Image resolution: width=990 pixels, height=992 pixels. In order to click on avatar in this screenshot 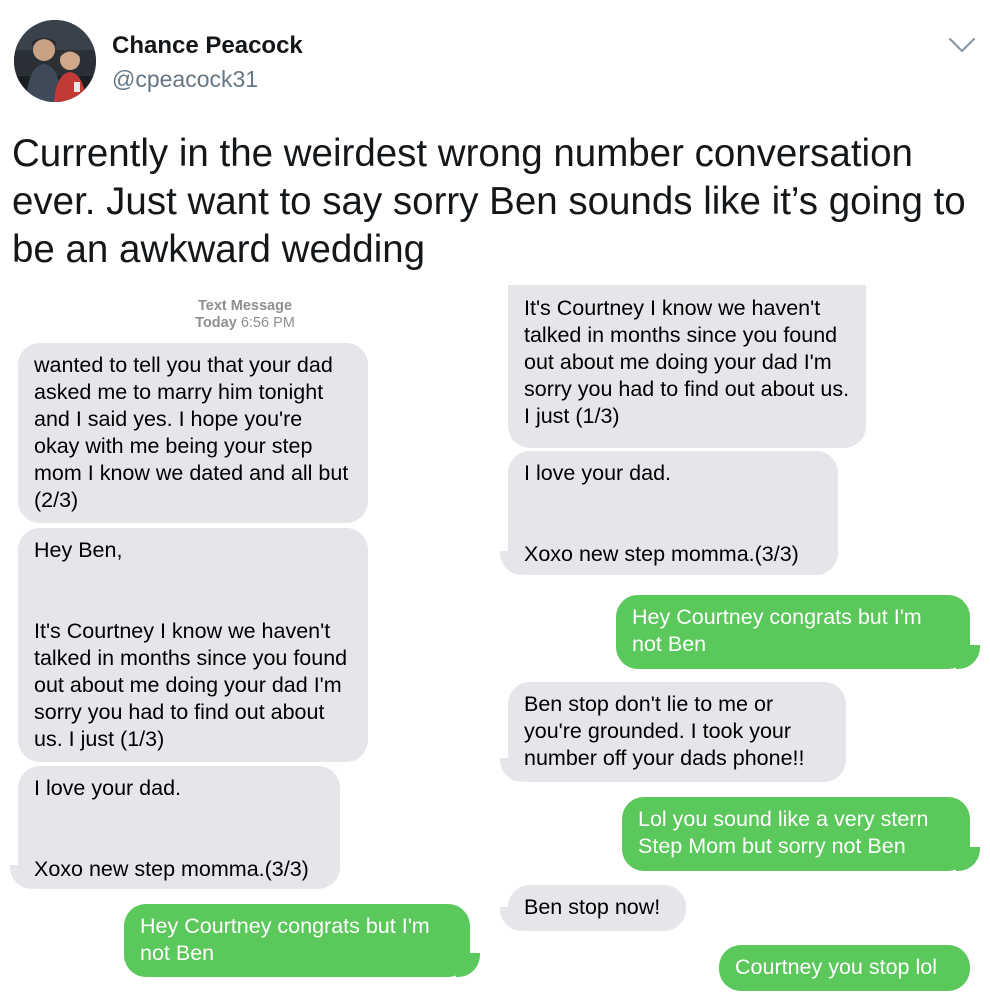, I will do `click(55, 61)`.